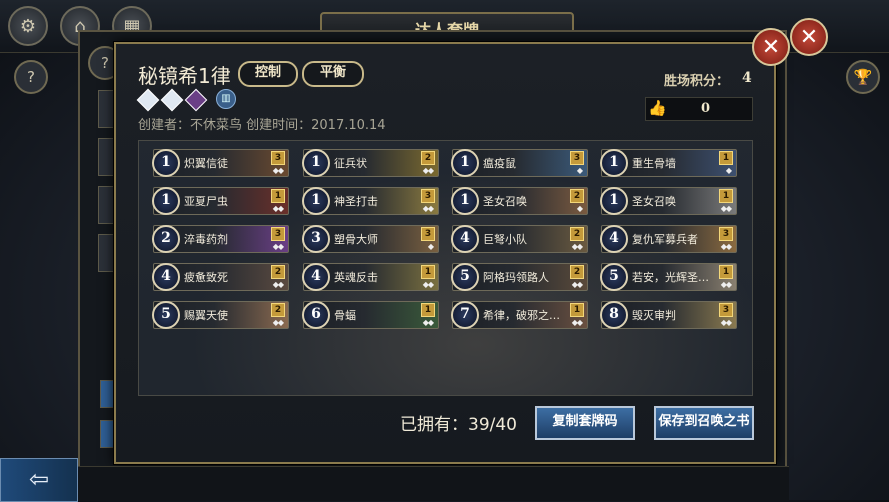 Image resolution: width=889 pixels, height=502 pixels. I want to click on card-name: 复仇军募兵者, so click(665, 239).